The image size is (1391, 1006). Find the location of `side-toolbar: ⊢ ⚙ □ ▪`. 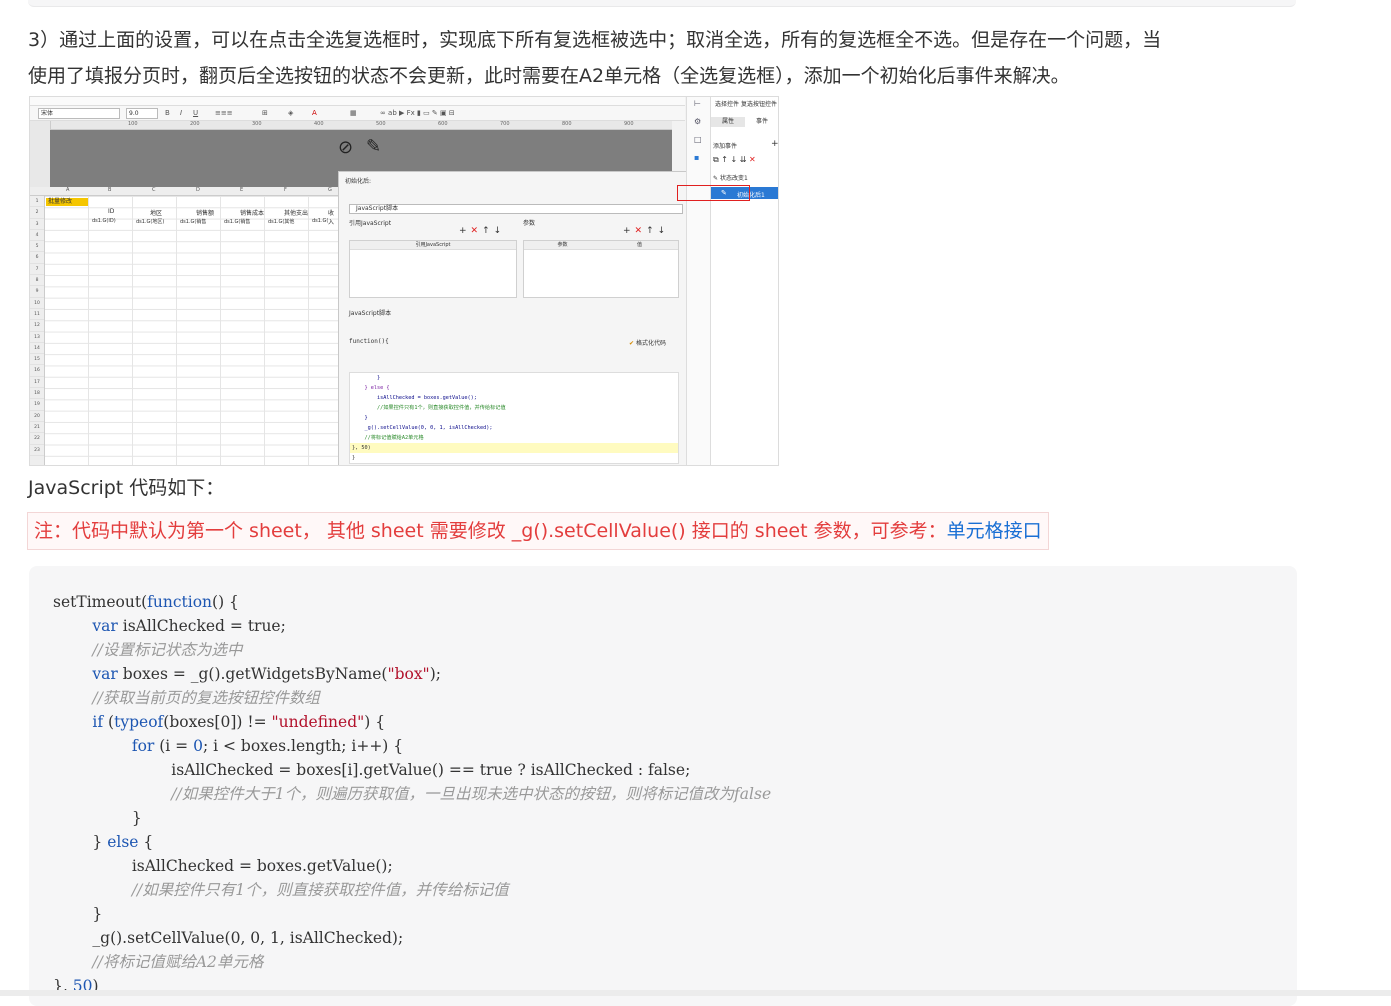

side-toolbar: ⊢ ⚙ □ ▪ is located at coordinates (698, 281).